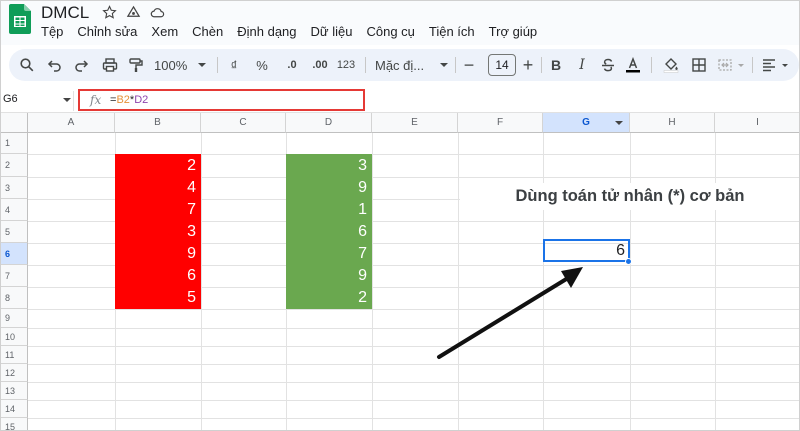 Image resolution: width=800 pixels, height=431 pixels. I want to click on text-color-icon, so click(633, 65).